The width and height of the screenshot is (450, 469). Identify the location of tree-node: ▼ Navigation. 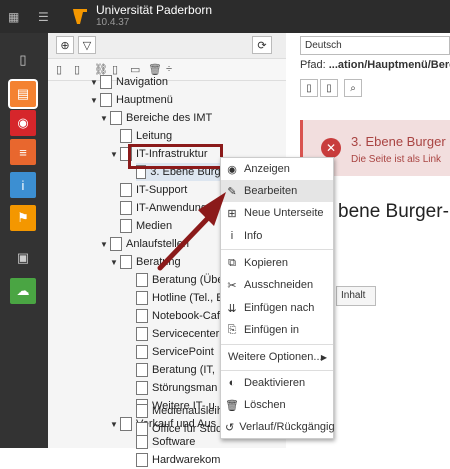
(129, 82).